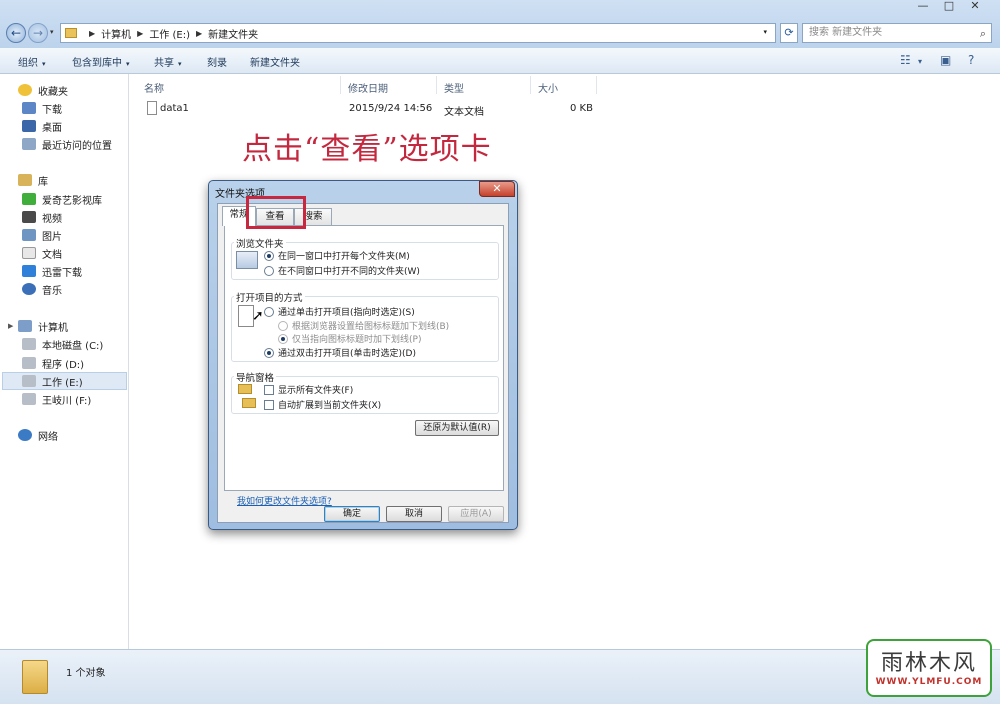 The height and width of the screenshot is (704, 1000). I want to click on column-header-modified: 修改日期, so click(368, 87).